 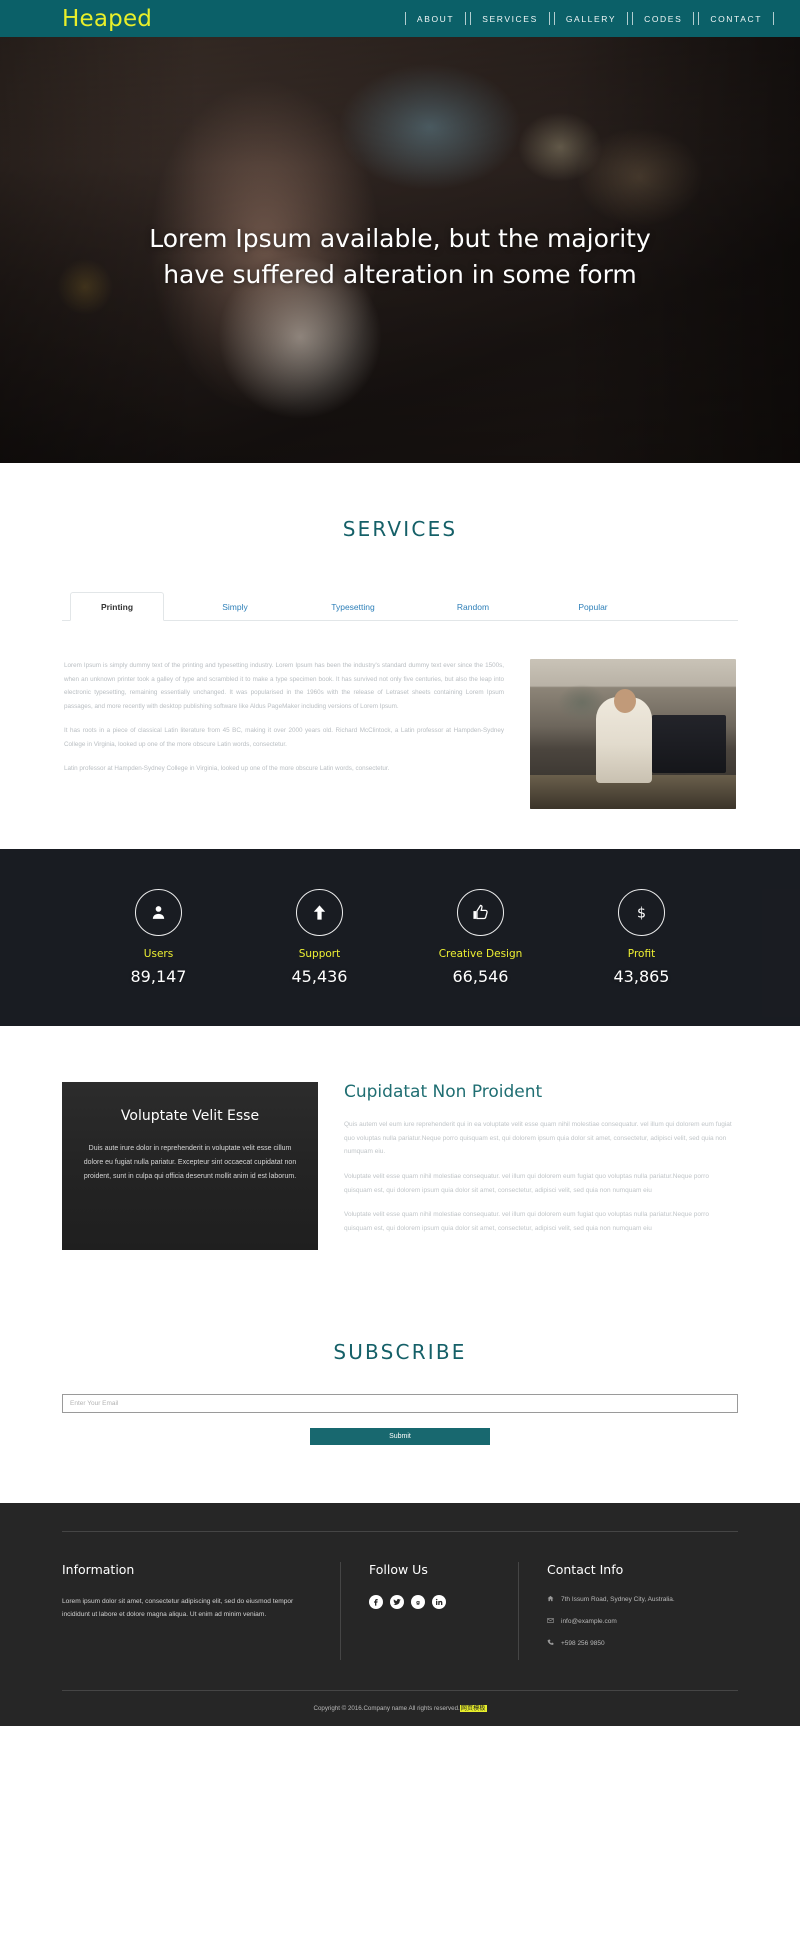 What do you see at coordinates (689, 744) in the screenshot?
I see `services-image-monitor` at bounding box center [689, 744].